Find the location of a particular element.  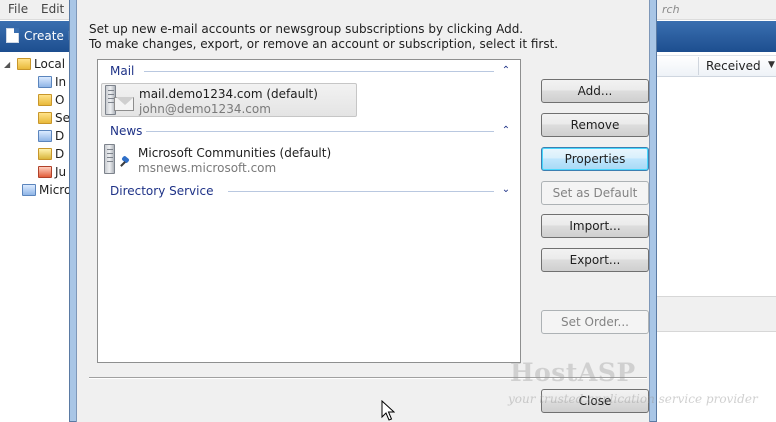

tree-label: Micro is located at coordinates (55, 190).